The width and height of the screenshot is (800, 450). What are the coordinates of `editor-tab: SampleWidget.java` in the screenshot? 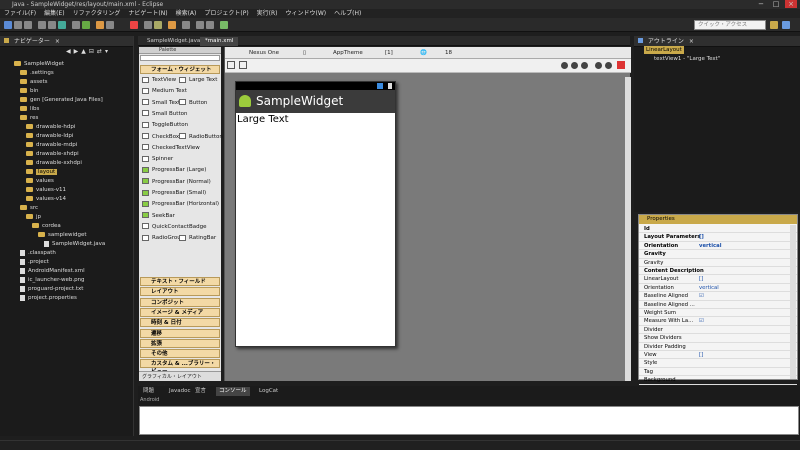 It's located at (173, 41).